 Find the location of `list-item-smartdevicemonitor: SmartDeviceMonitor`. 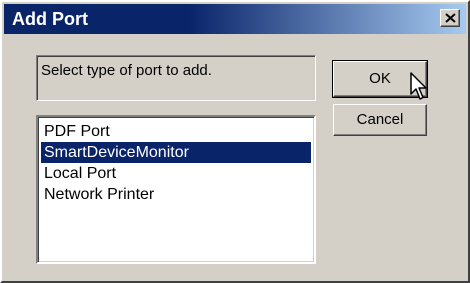

list-item-smartdevicemonitor: SmartDeviceMonitor is located at coordinates (176, 152).